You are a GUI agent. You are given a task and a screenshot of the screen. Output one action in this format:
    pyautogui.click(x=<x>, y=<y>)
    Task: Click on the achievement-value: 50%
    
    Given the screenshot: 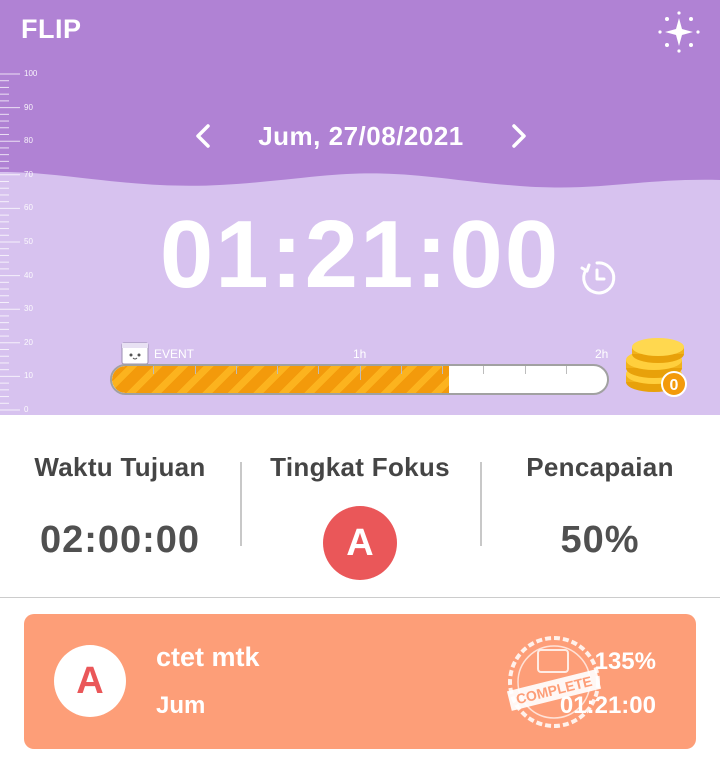 What is the action you would take?
    pyautogui.click(x=600, y=540)
    